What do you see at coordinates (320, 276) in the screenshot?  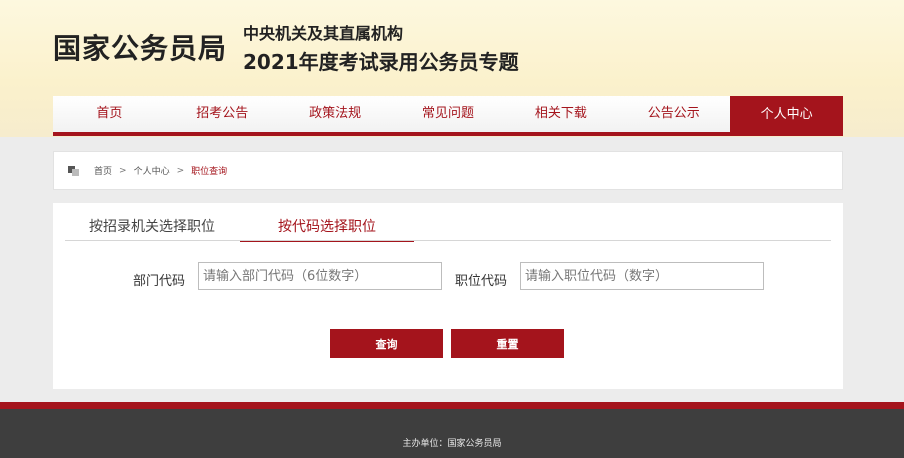 I see `dept-code-input` at bounding box center [320, 276].